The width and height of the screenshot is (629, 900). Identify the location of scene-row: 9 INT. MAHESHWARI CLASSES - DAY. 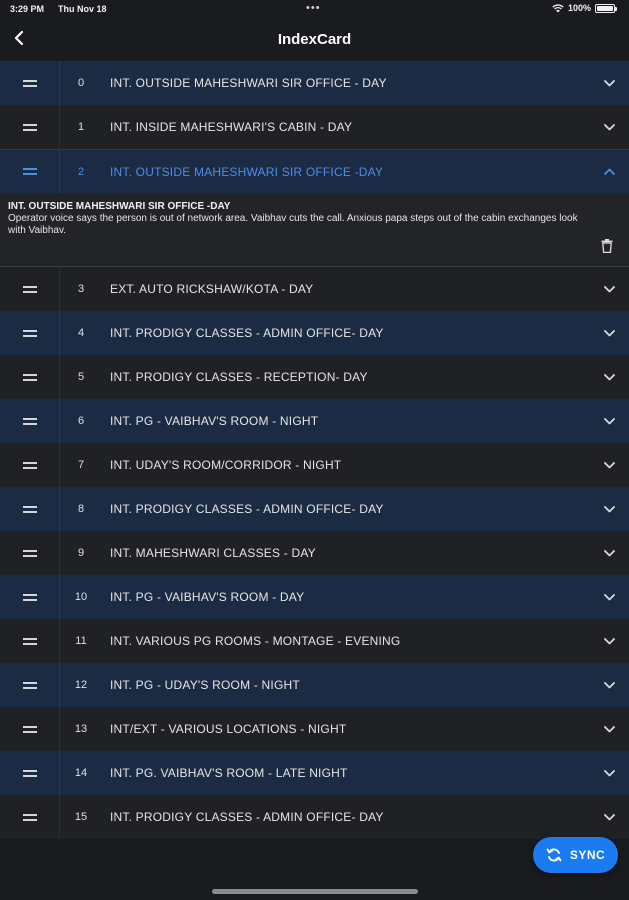
(314, 553).